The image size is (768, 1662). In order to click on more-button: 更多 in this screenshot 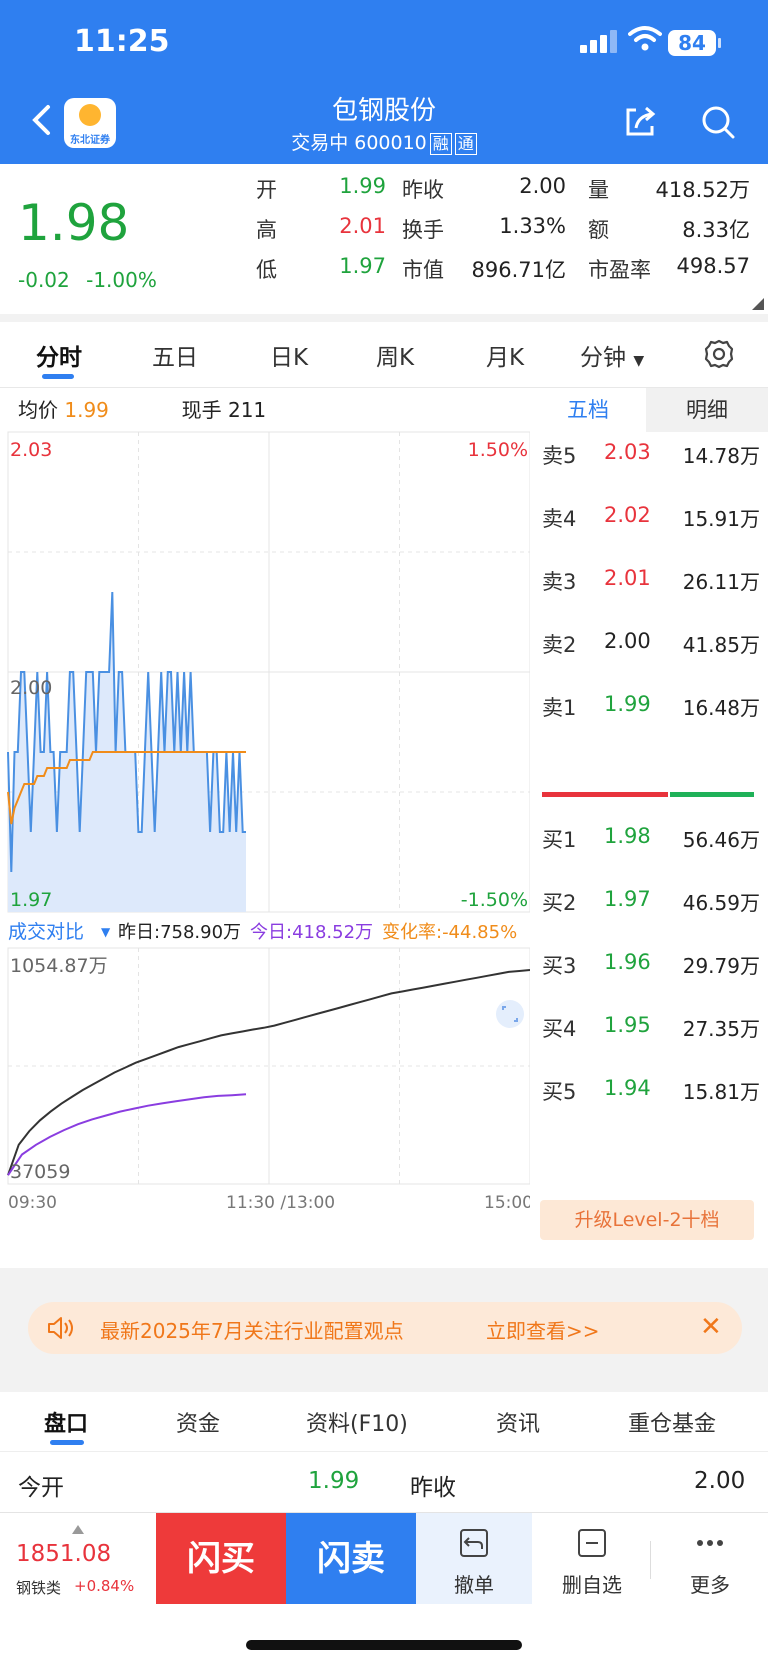, I will do `click(710, 1559)`.